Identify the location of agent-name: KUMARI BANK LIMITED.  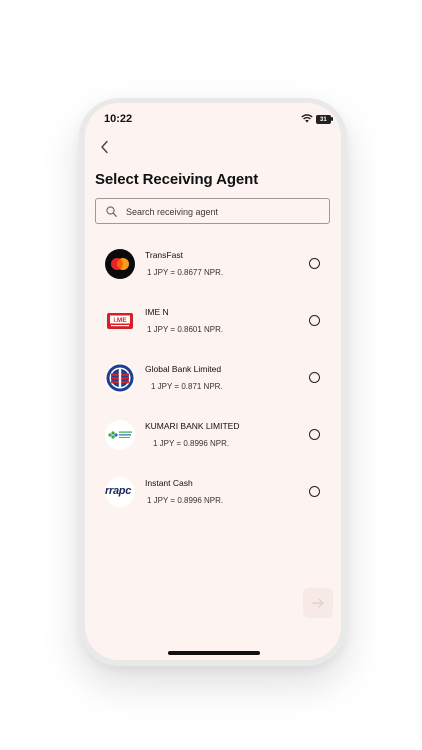
(192, 426).